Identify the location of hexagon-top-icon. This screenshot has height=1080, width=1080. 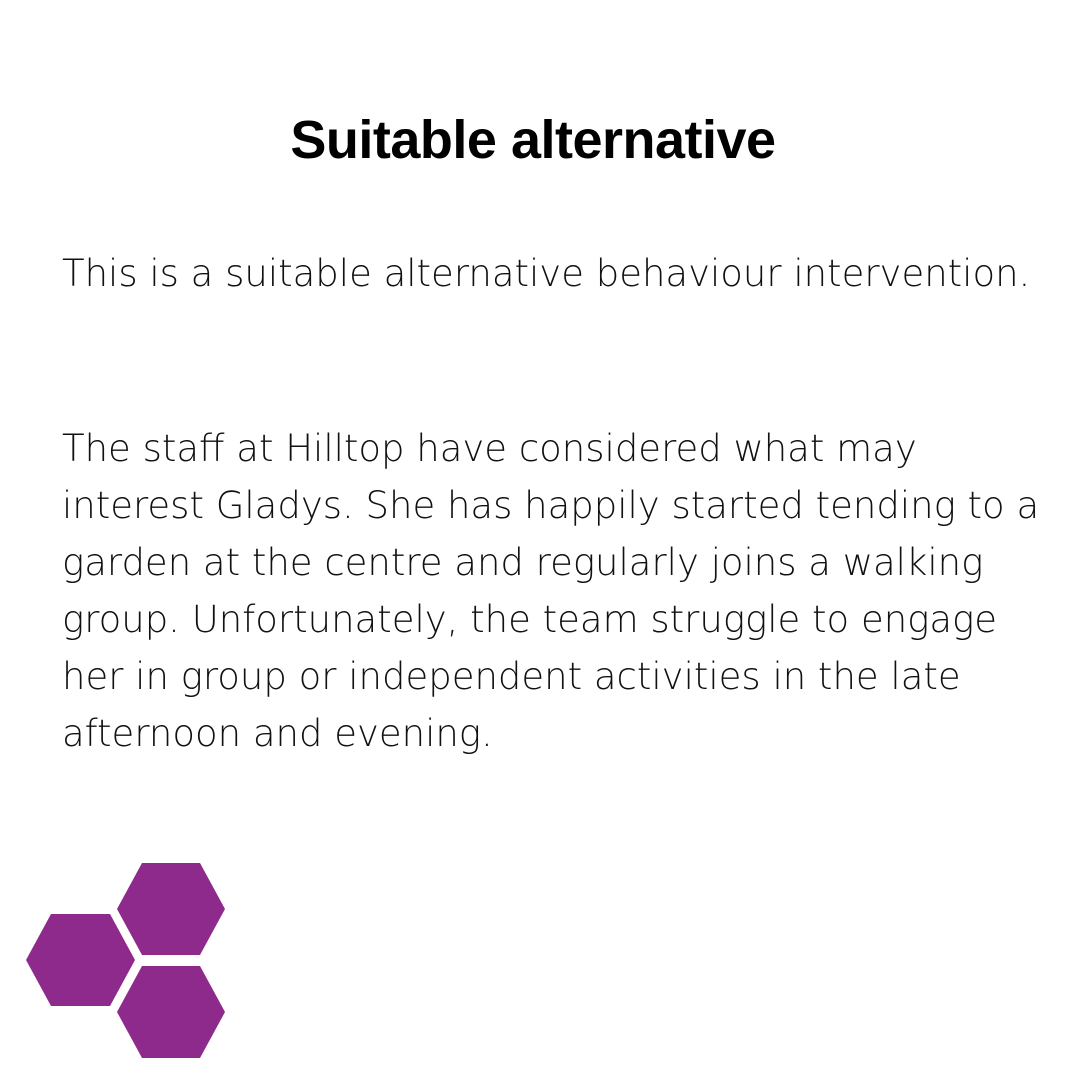
(171, 909).